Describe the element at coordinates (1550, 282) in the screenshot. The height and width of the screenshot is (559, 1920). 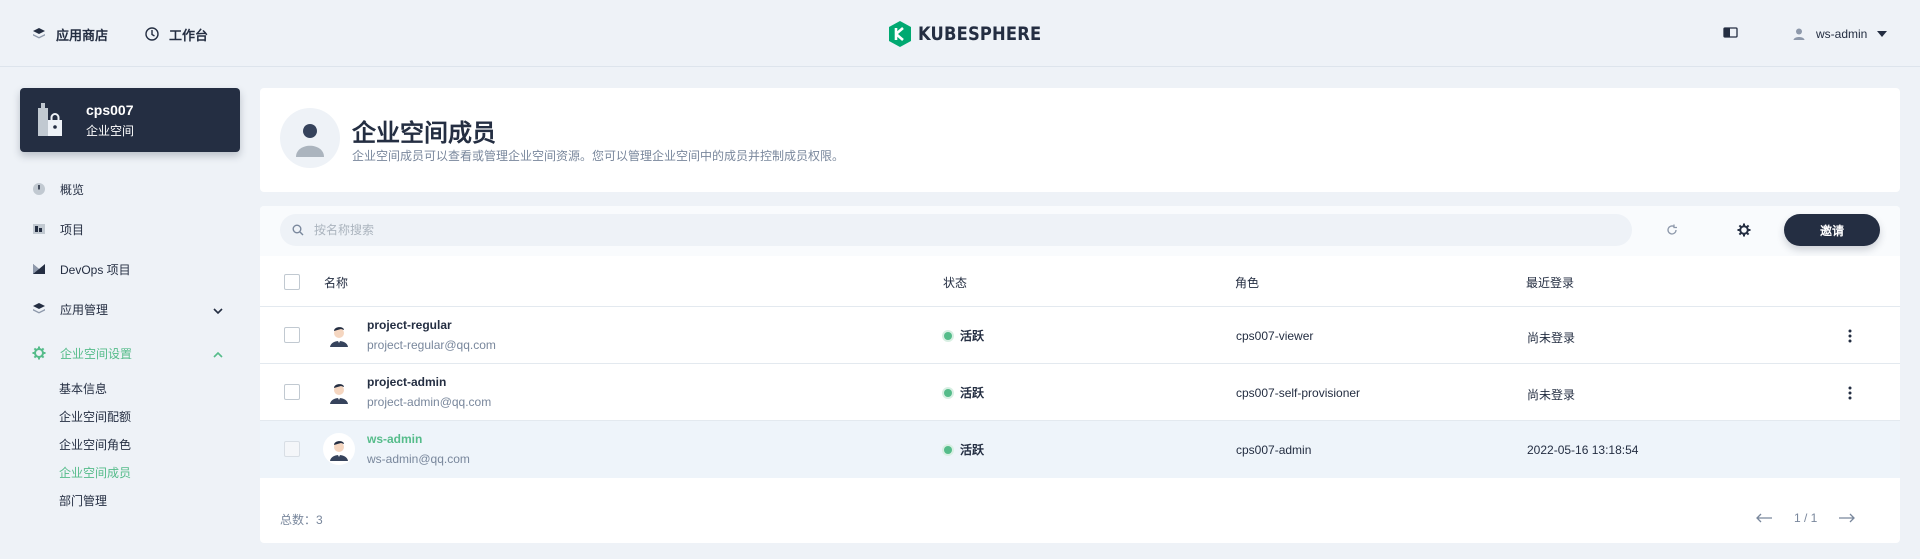
I see `column-header-last-login: 最近登录` at that location.